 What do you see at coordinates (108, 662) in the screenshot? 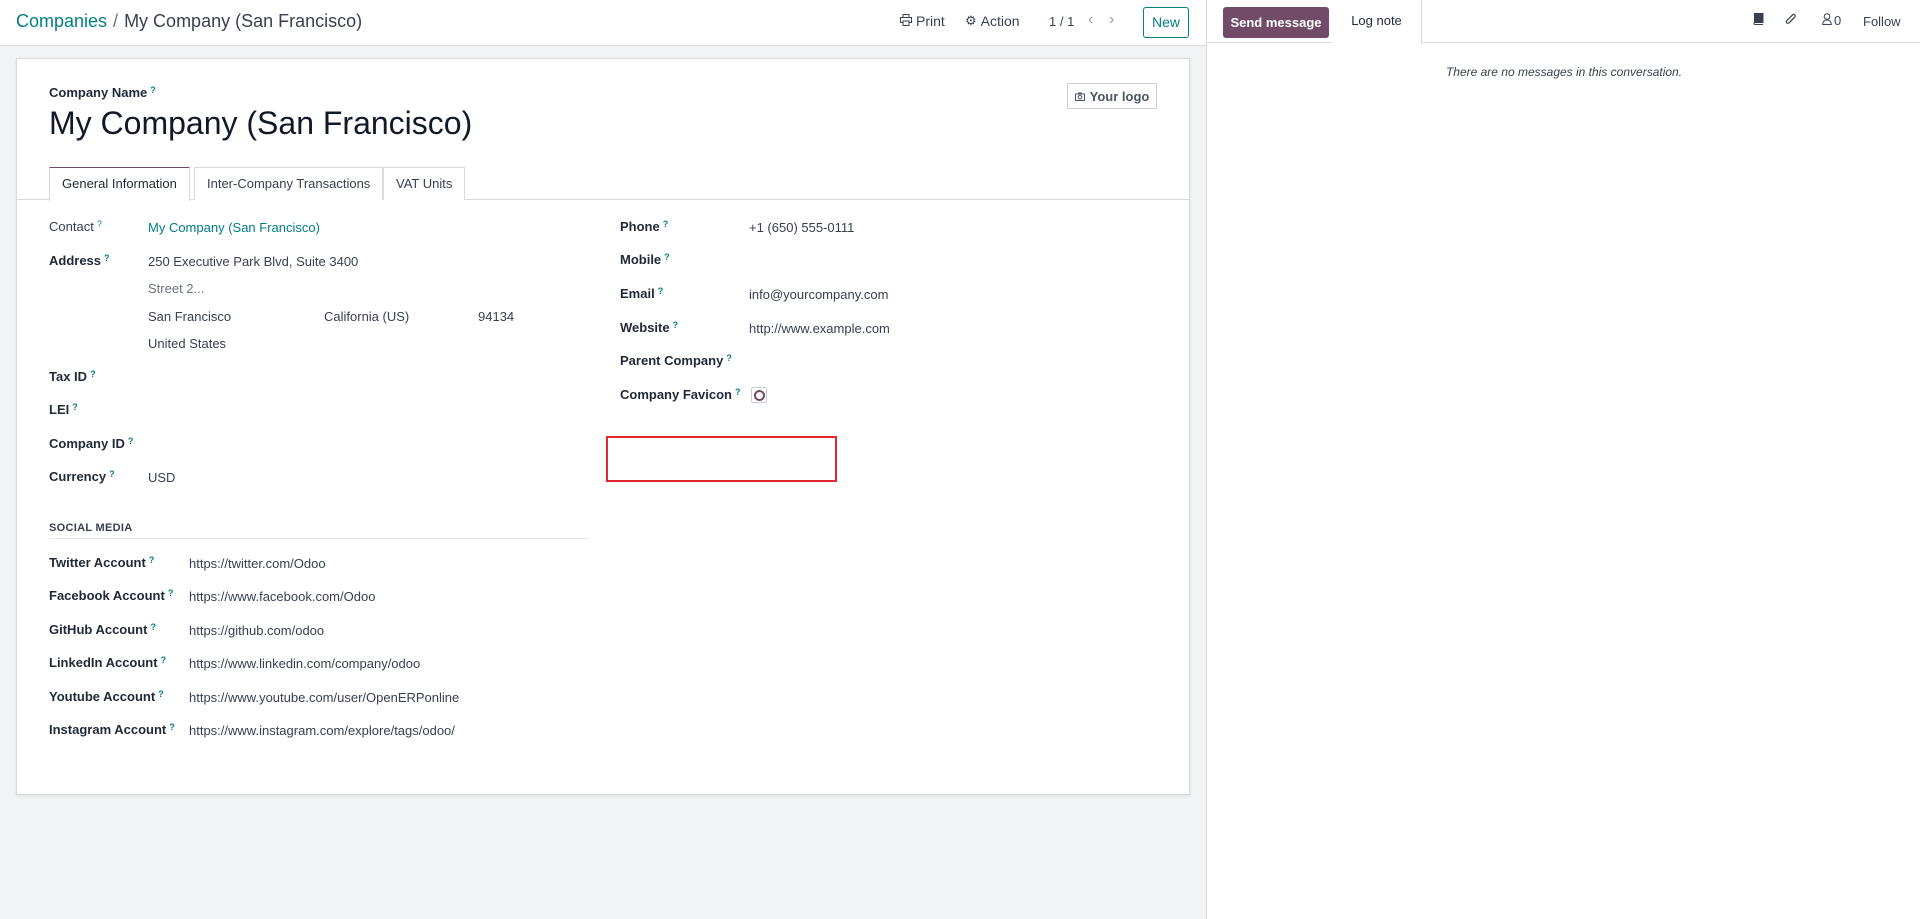
I see `linkedin-account-label: LinkedIn Account?` at bounding box center [108, 662].